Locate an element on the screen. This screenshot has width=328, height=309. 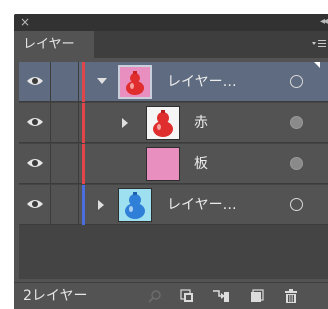
close-icon: × is located at coordinates (25, 22).